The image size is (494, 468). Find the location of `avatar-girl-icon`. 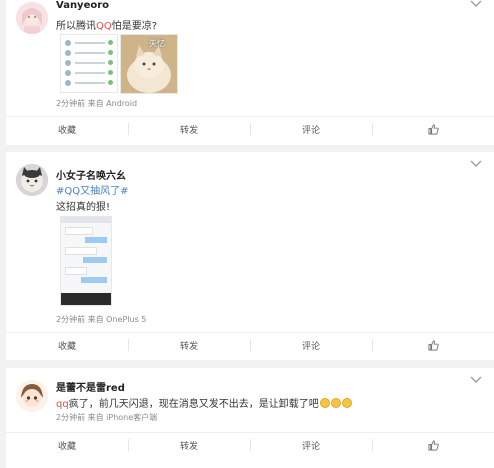

avatar-girl-icon is located at coordinates (32, 18).